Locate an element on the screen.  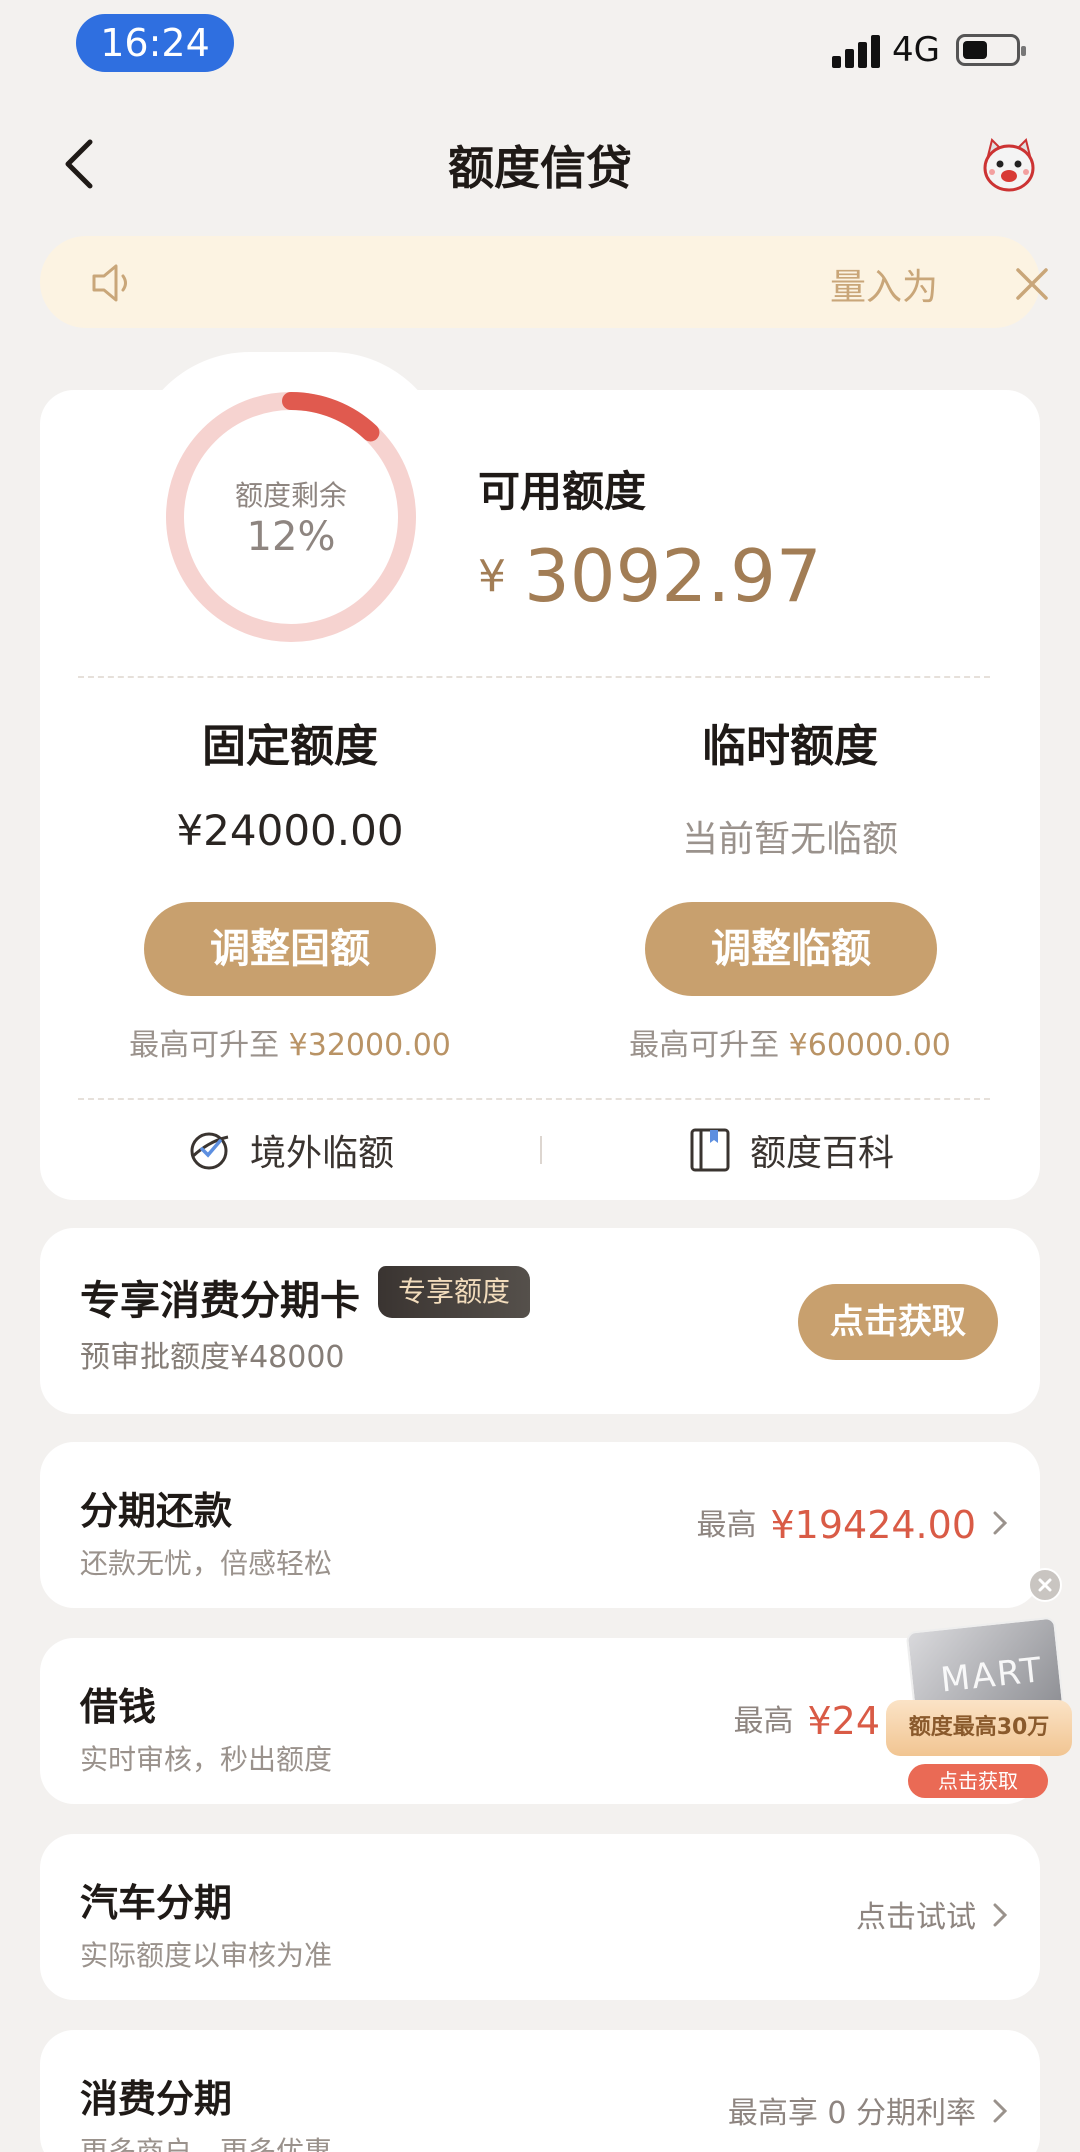
list-item-right: 最高享 0 分期利率 is located at coordinates (852, 2110).